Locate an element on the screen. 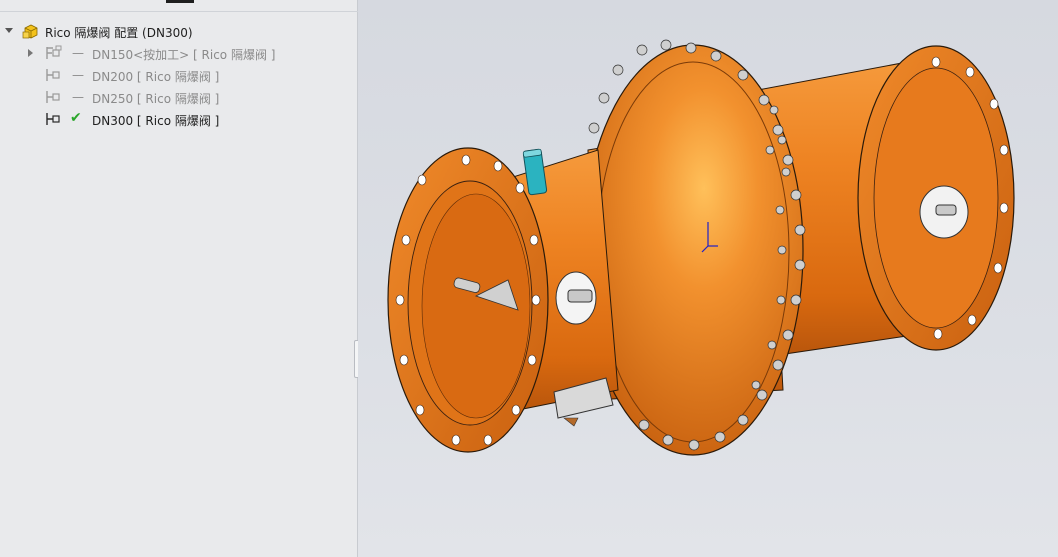 The image size is (1058, 557). config-item-dn200: — DN200 [ Rico 隔爆阀 ] is located at coordinates (179, 75).